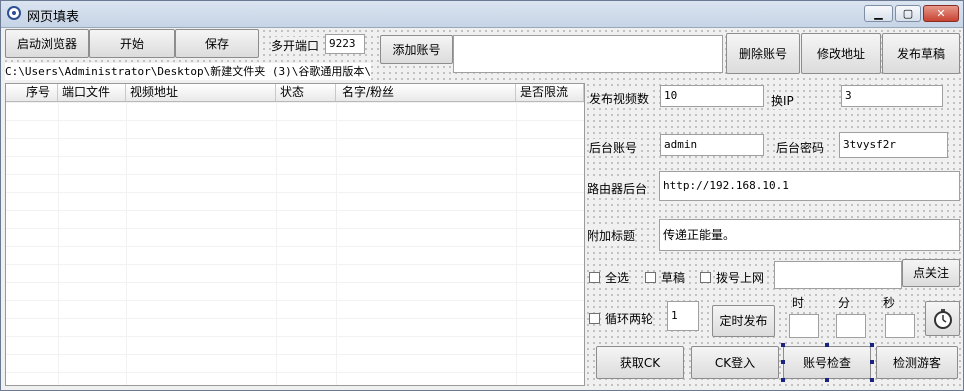 This screenshot has width=964, height=391. Describe the element at coordinates (14, 13) in the screenshot. I see `app-logo-icon` at that location.